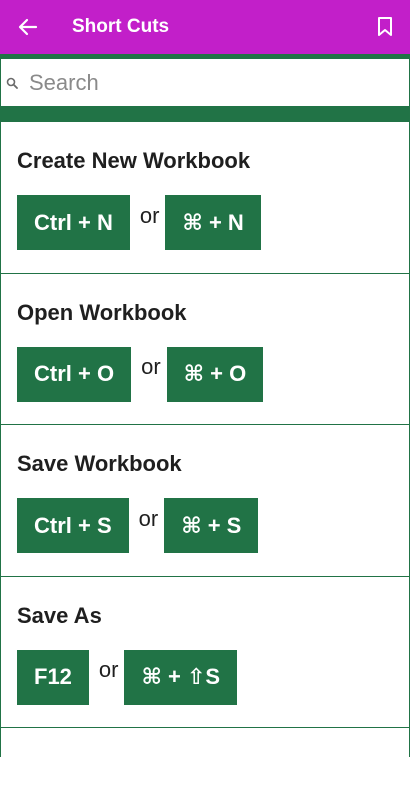 Image resolution: width=410 pixels, height=800 pixels. I want to click on windows-key-combo: Ctrl + S, so click(73, 525).